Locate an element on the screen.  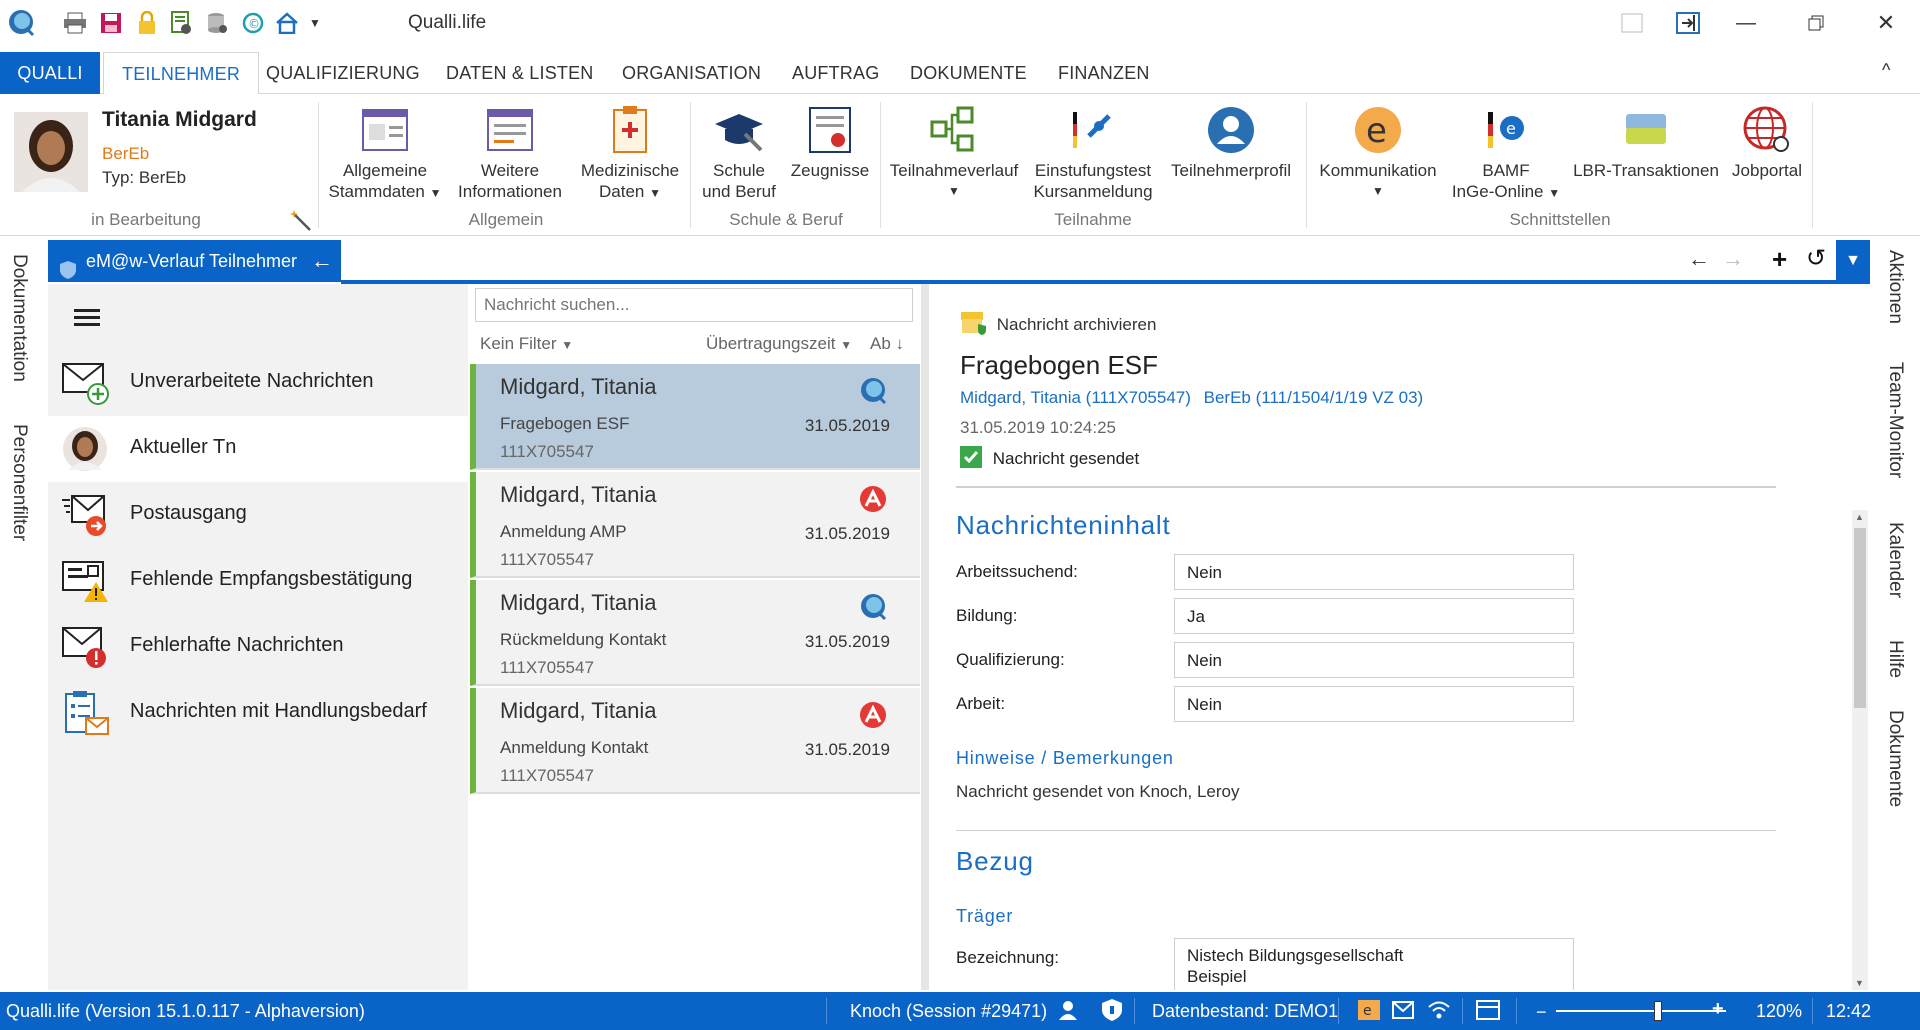
zoom-slider-thumb is located at coordinates (1658, 1011).